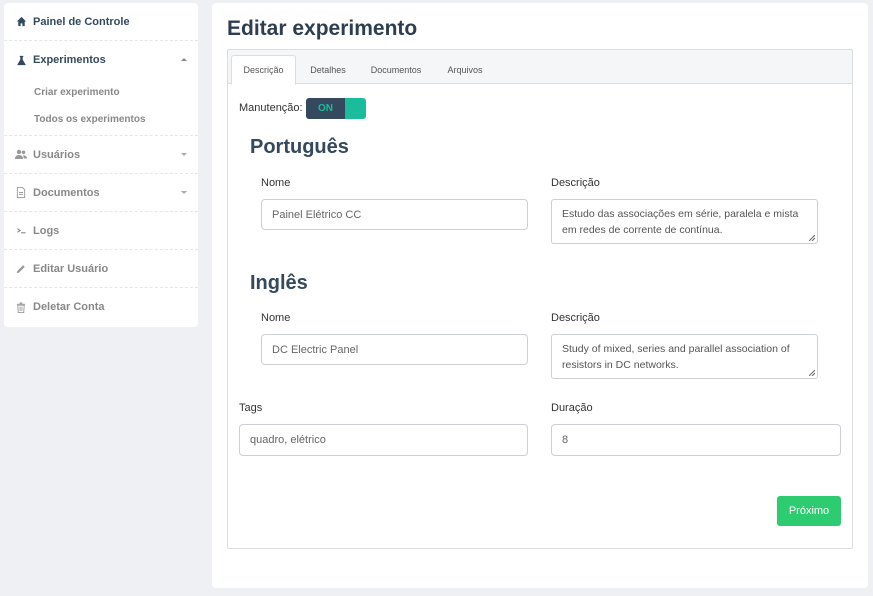 Image resolution: width=873 pixels, height=596 pixels. What do you see at coordinates (572, 408) in the screenshot?
I see `duration-label: Duração` at bounding box center [572, 408].